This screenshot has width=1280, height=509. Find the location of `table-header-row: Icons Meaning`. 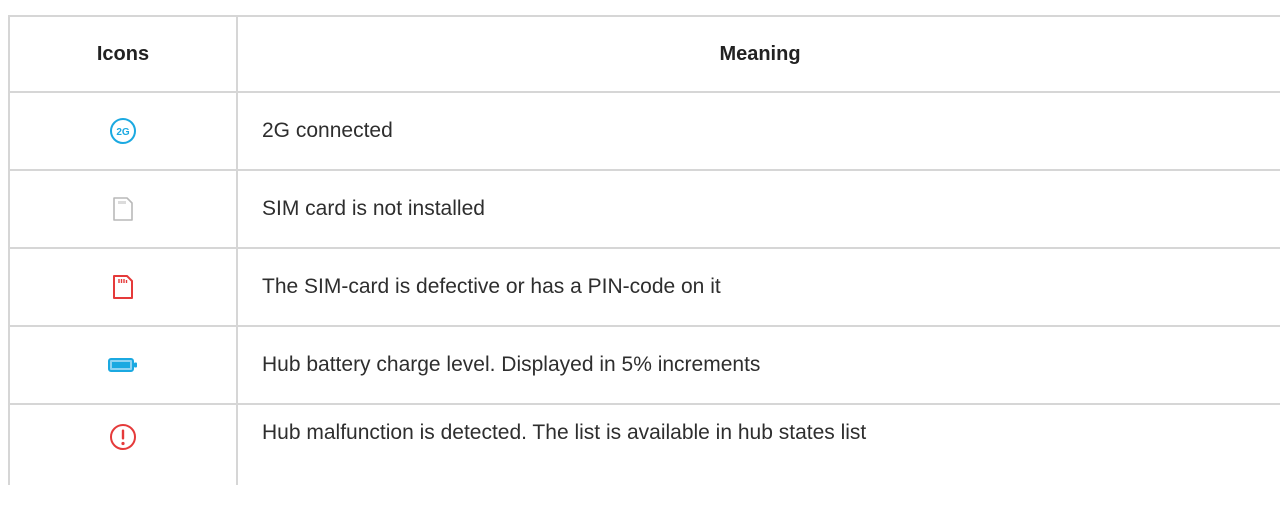

table-header-row: Icons Meaning is located at coordinates (645, 55).